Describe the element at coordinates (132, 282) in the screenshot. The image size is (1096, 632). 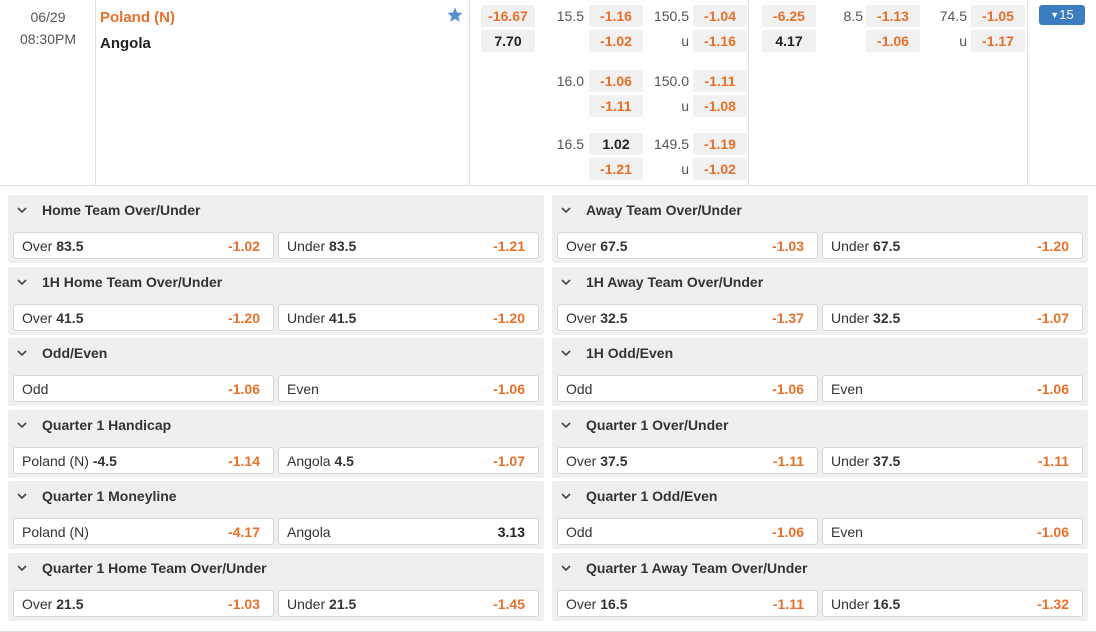
I see `market-title: 1H Home Team Over/Under` at that location.